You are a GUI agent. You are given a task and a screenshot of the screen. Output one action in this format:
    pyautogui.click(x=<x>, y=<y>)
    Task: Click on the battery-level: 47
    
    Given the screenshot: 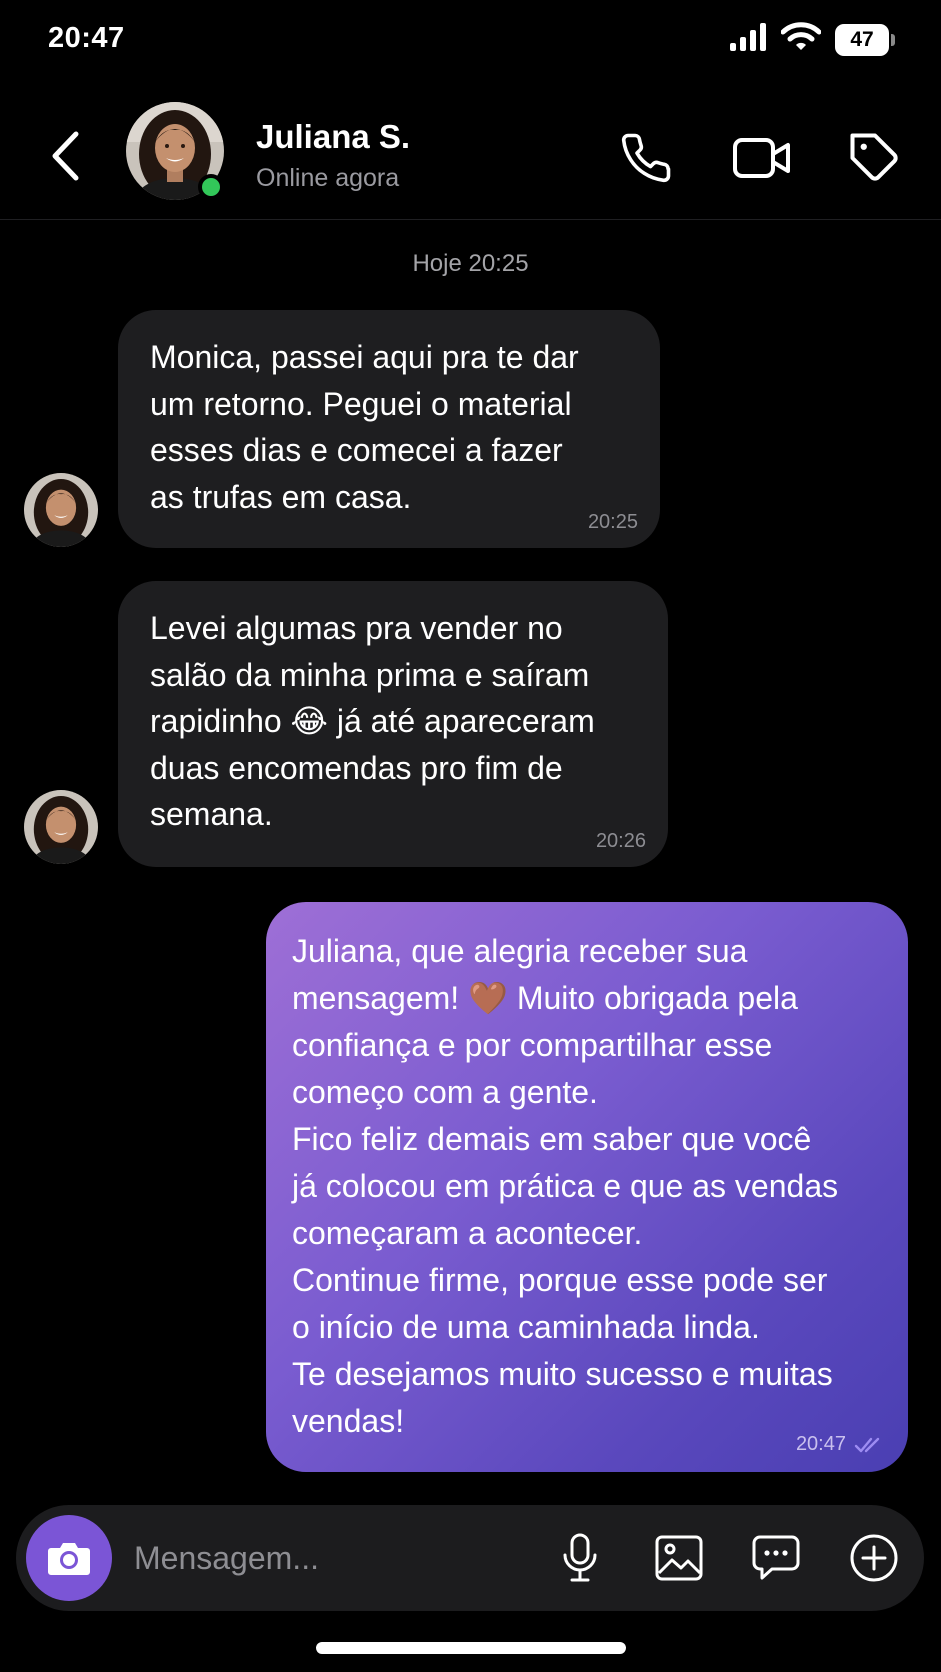 What is the action you would take?
    pyautogui.click(x=862, y=39)
    